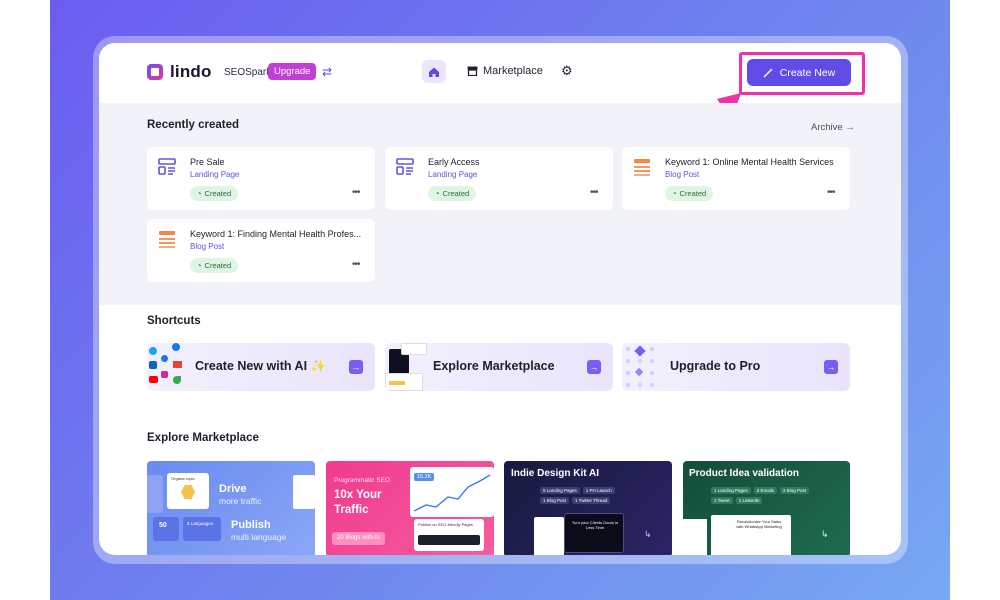 This screenshot has height=600, width=1000. What do you see at coordinates (176, 347) in the screenshot?
I see `facebook-icon` at bounding box center [176, 347].